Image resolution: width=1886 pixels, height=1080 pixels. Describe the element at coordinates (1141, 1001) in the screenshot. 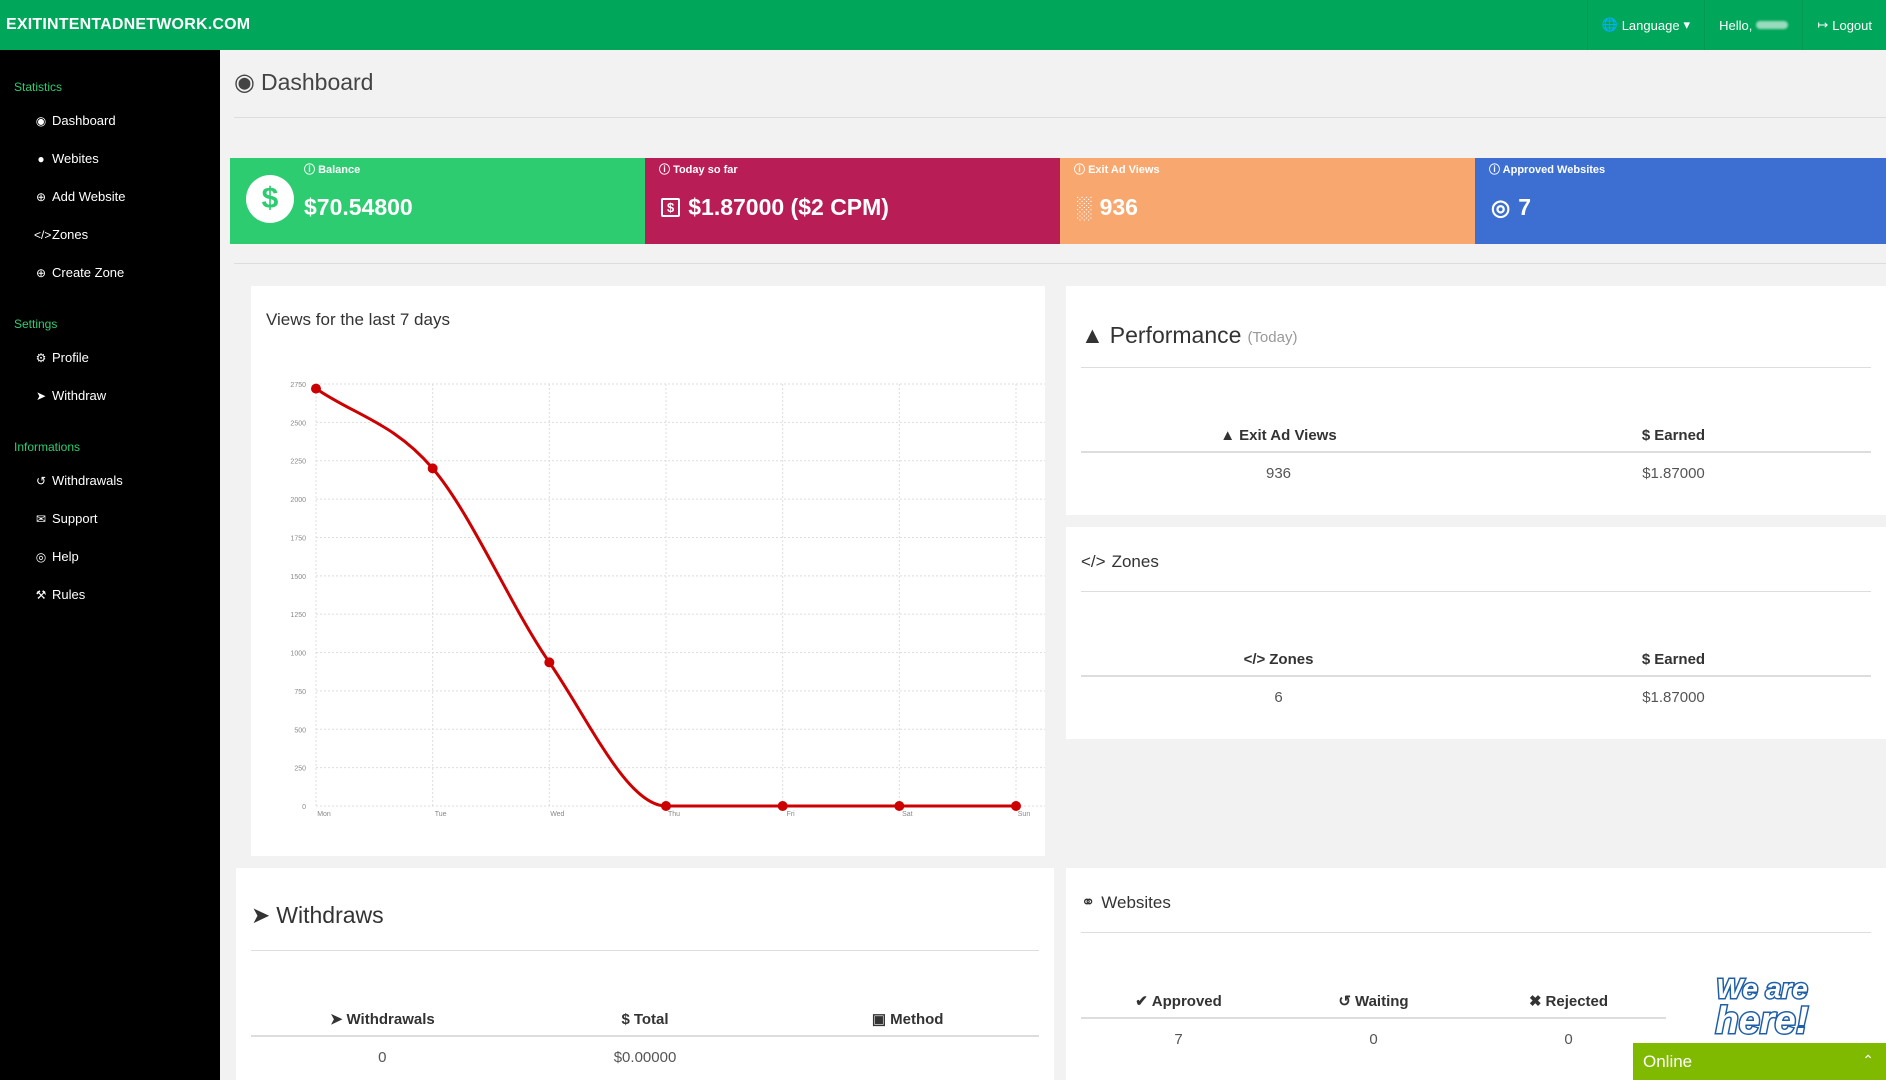

I see `check-icon: ✔` at that location.